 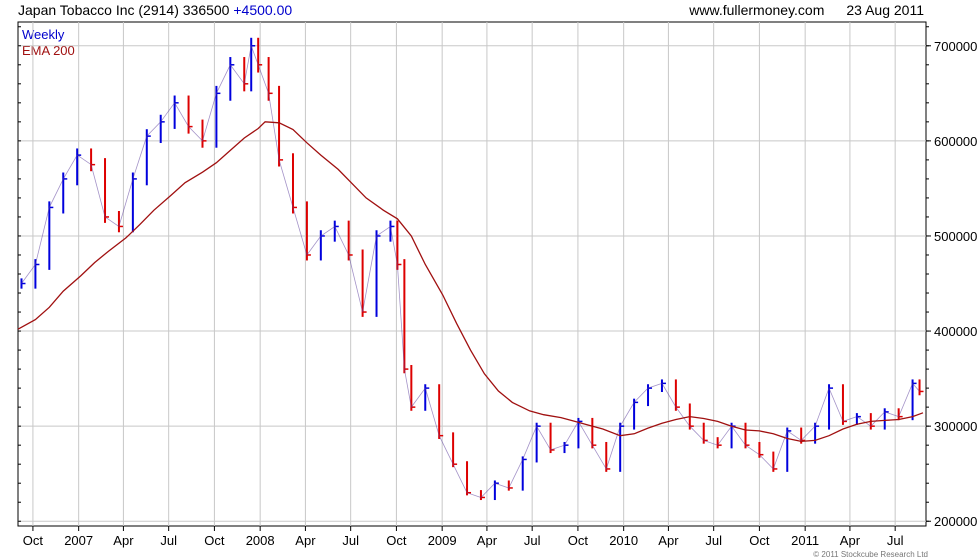 What do you see at coordinates (955, 46) in the screenshot?
I see `y-tick-label: 700000` at bounding box center [955, 46].